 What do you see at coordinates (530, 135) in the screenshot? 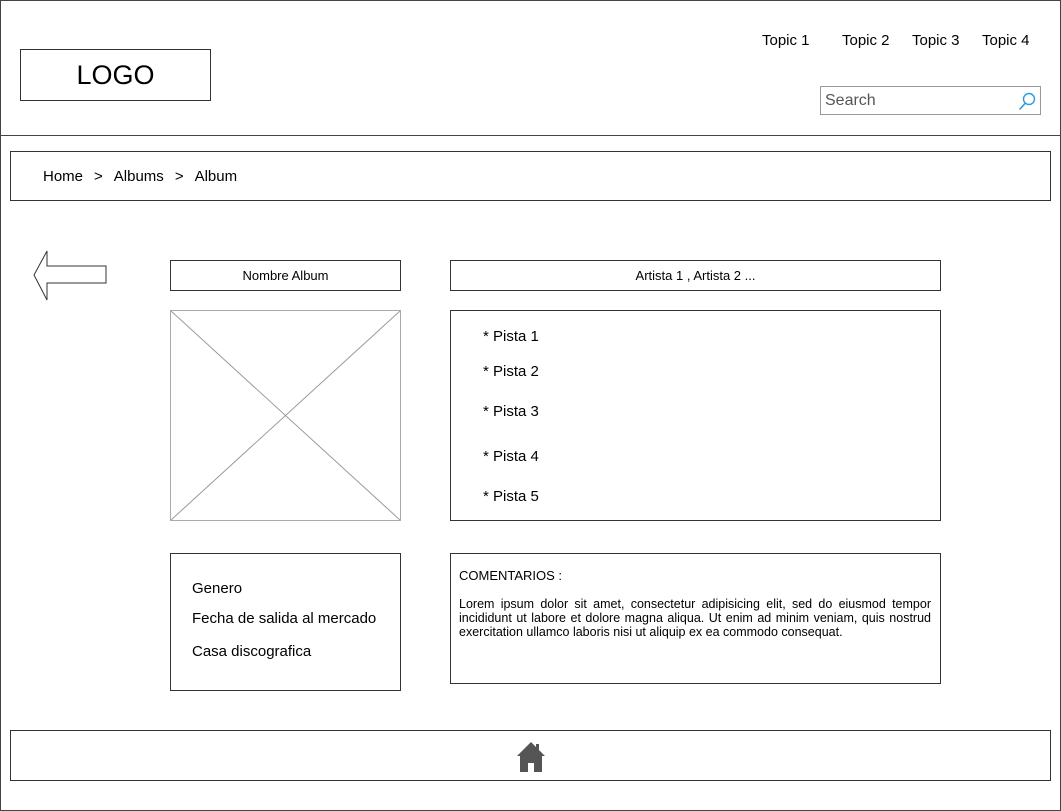
I see `header-divider` at bounding box center [530, 135].